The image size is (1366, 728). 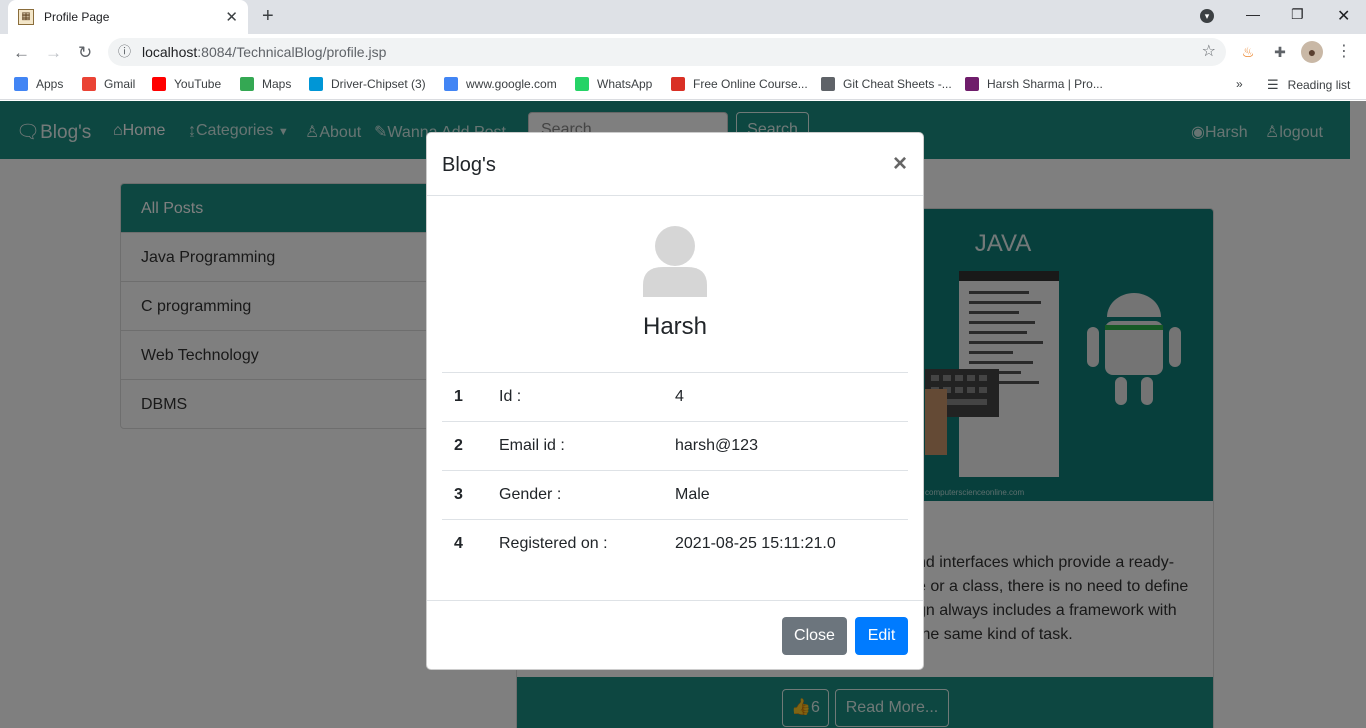 I want to click on bookmark-label: YouTube, so click(x=198, y=84).